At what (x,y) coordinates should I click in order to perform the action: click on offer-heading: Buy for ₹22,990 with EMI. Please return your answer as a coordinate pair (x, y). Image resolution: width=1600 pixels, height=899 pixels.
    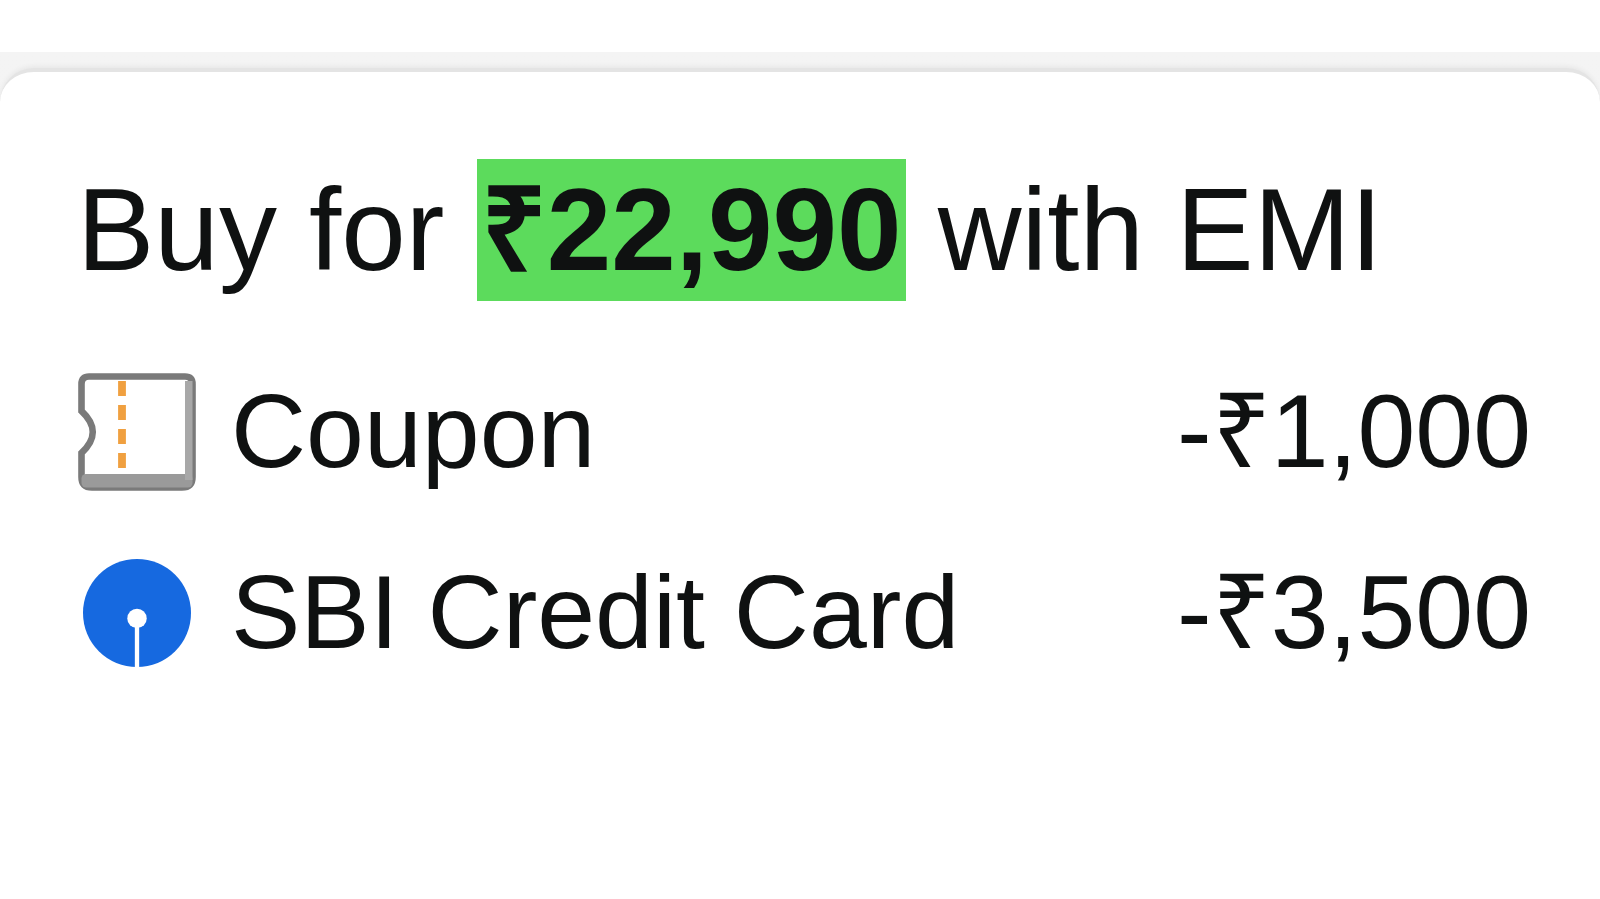
    Looking at the image, I should click on (730, 230).